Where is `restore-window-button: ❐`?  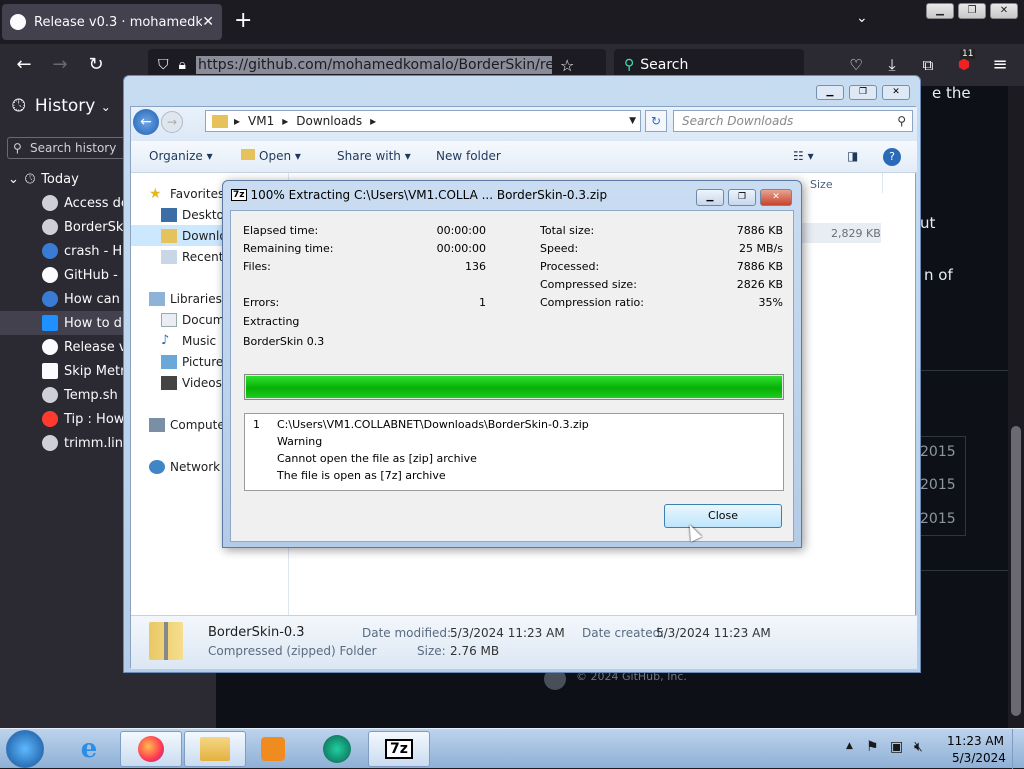 restore-window-button: ❐ is located at coordinates (972, 11).